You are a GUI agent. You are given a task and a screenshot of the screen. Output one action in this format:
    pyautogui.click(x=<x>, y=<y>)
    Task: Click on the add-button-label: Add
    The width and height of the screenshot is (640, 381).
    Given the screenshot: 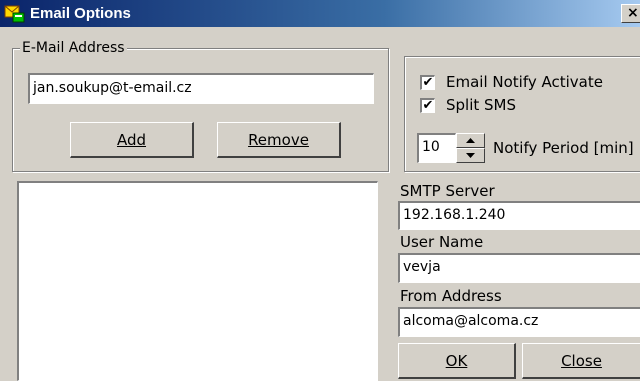 What is the action you would take?
    pyautogui.click(x=131, y=139)
    